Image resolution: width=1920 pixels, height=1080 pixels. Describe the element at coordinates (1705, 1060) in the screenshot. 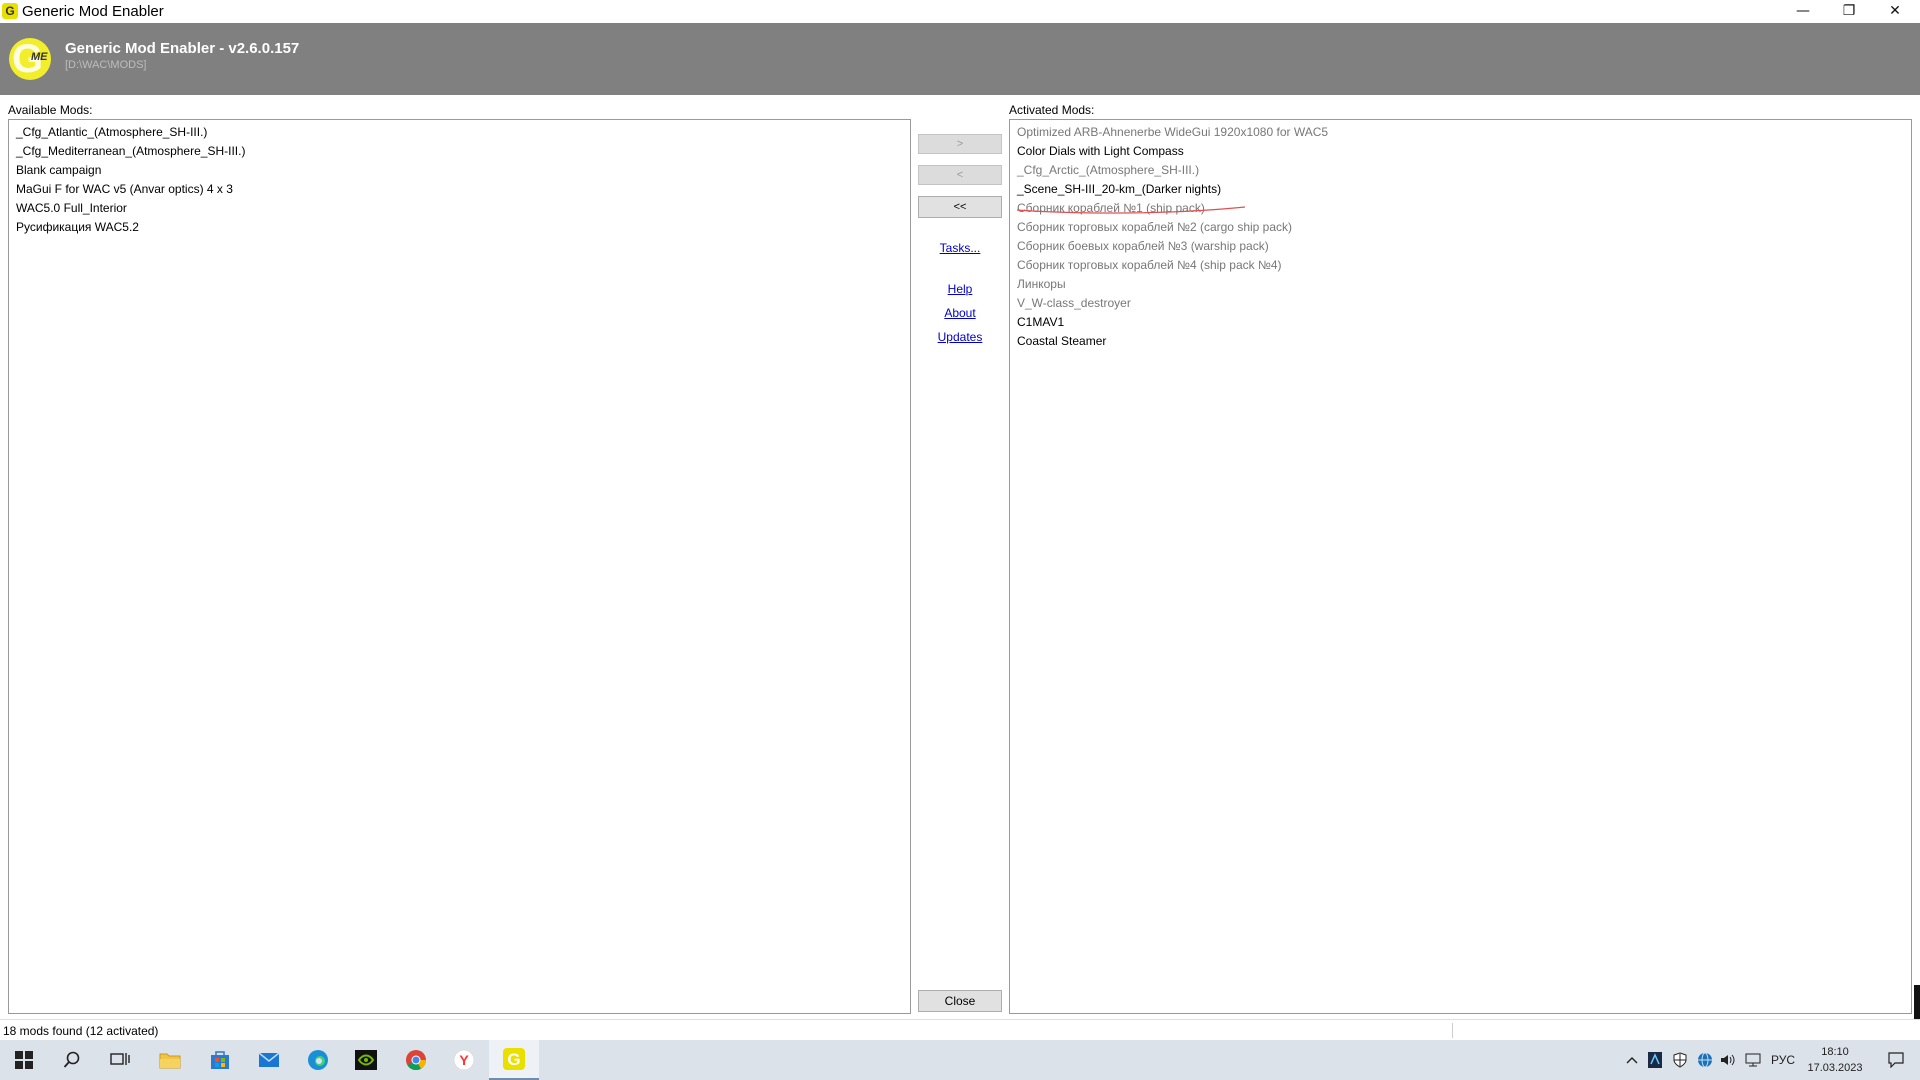

I see `tray-network-globe-icon` at that location.